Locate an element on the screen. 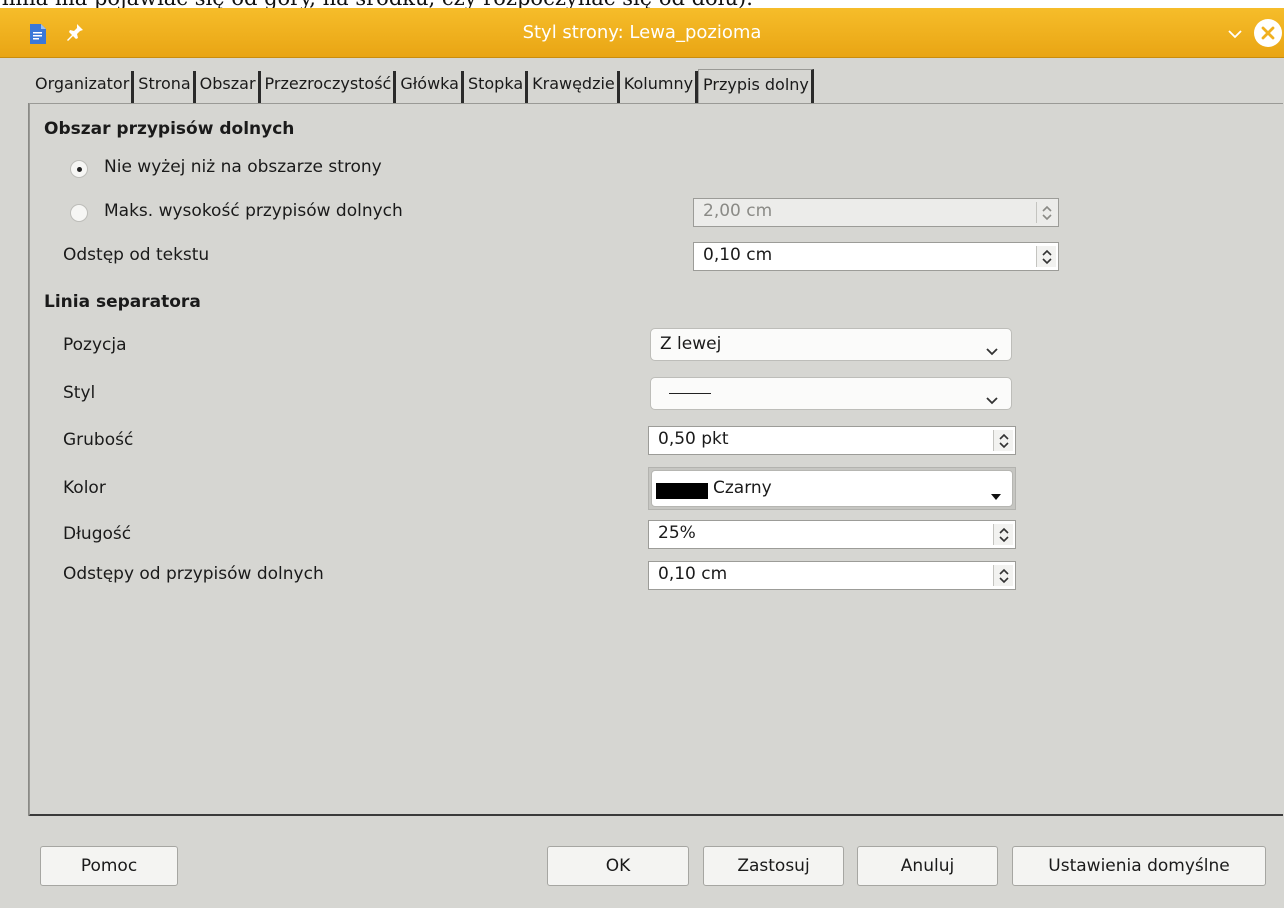 This screenshot has height=908, width=1284. page-area-radio-label: Nie wyżej niż na obszarze strony is located at coordinates (243, 167).